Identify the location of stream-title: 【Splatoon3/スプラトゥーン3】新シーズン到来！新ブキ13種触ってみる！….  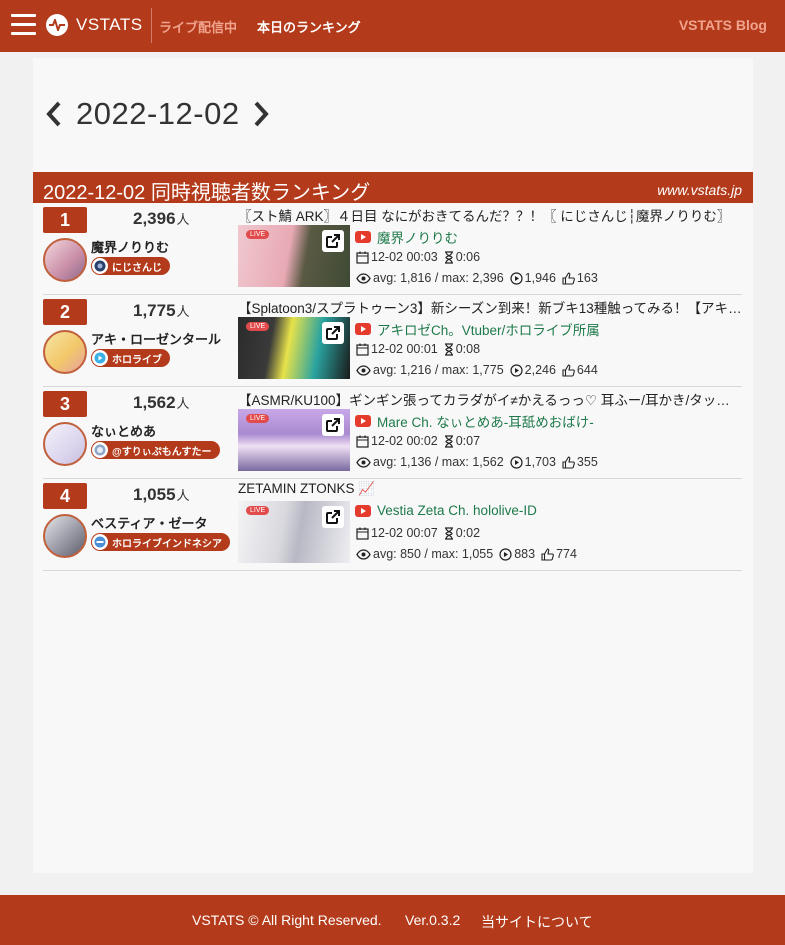
(490, 307).